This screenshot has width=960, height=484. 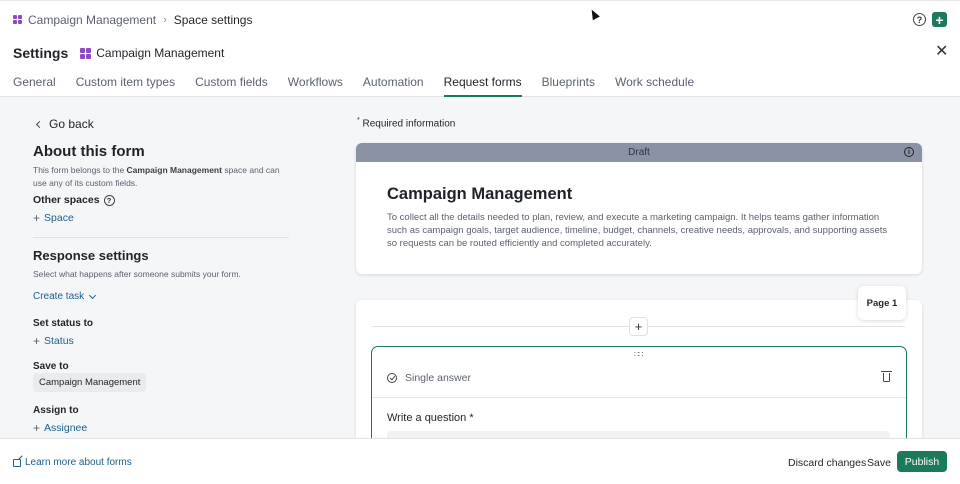 I want to click on go-back-label: Go back, so click(x=71, y=124).